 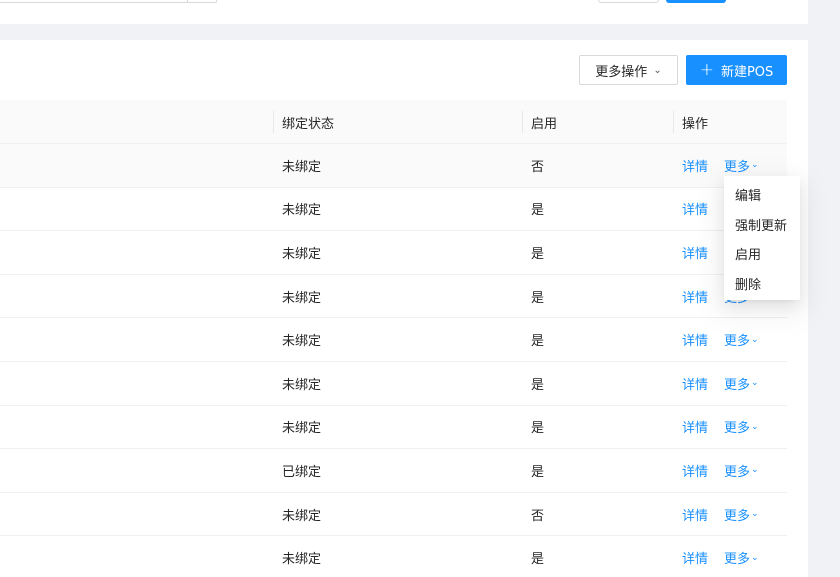 I want to click on new-pos-label: 新建POS, so click(x=747, y=72).